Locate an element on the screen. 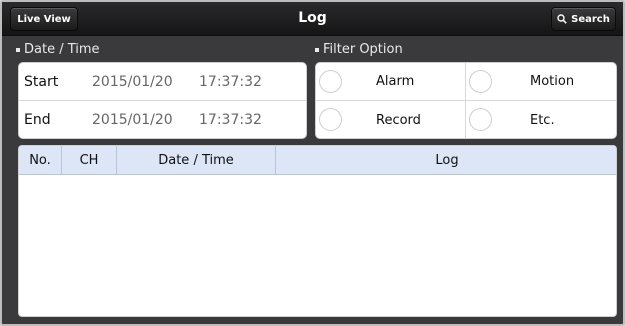  filter-panel: Alarm Motion Record Etc. is located at coordinates (466, 100).